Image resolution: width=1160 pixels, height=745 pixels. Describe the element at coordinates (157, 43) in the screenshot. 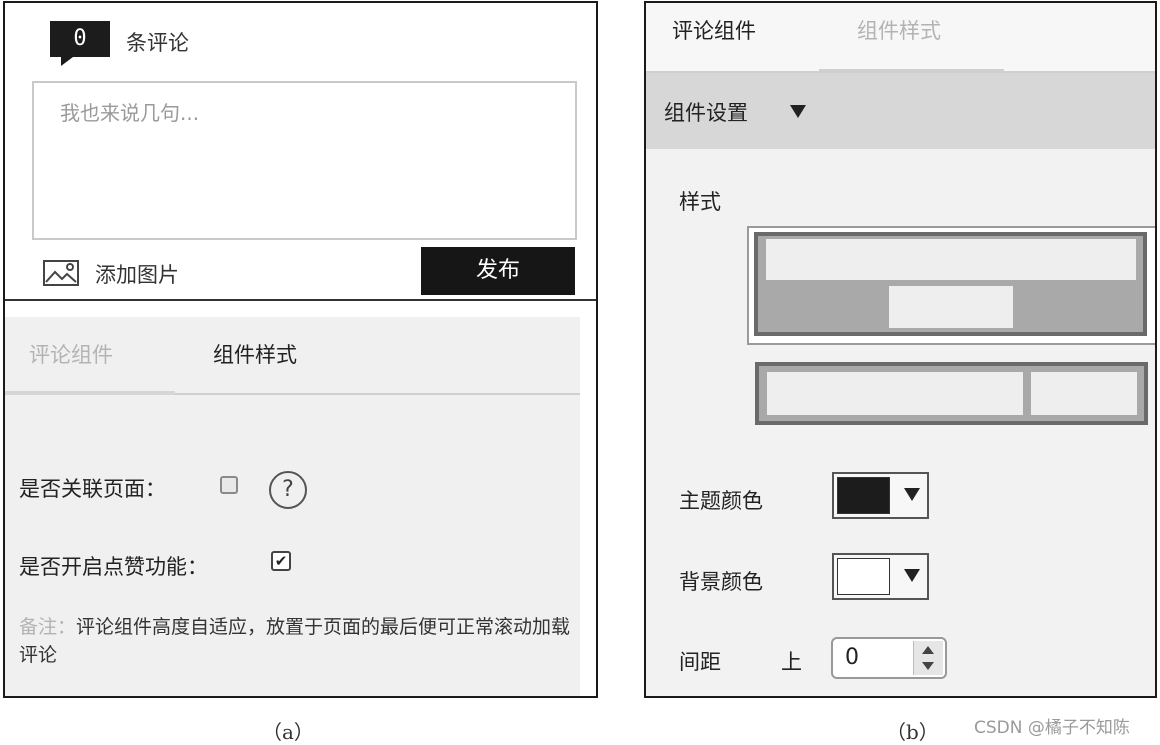

I see `comment-count-label: 条评论` at that location.